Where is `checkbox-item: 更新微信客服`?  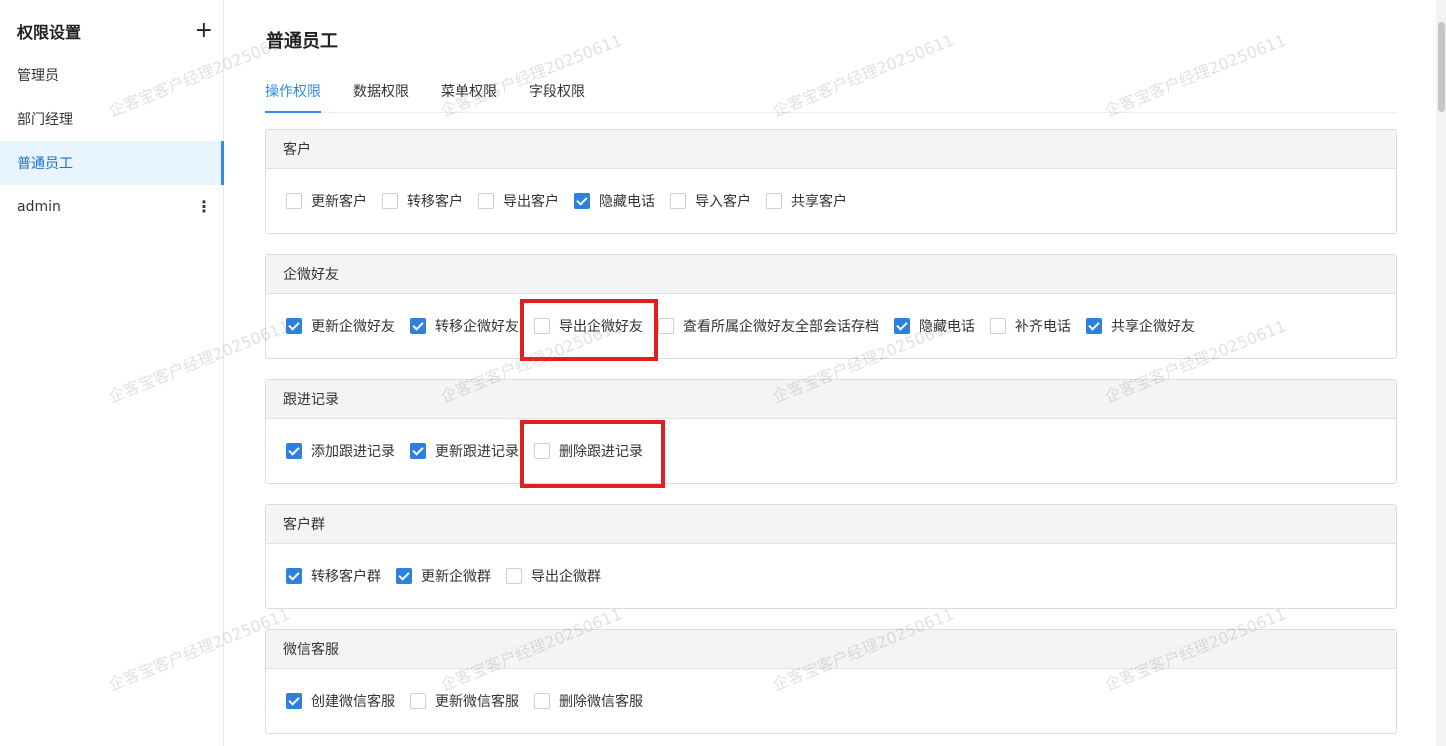
checkbox-item: 更新微信客服 is located at coordinates (464, 701).